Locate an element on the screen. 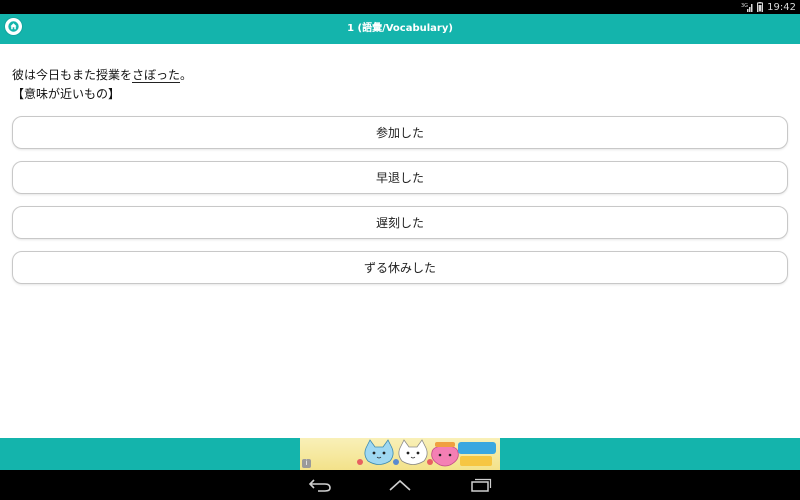  choice-label: 参加した is located at coordinates (399, 133).